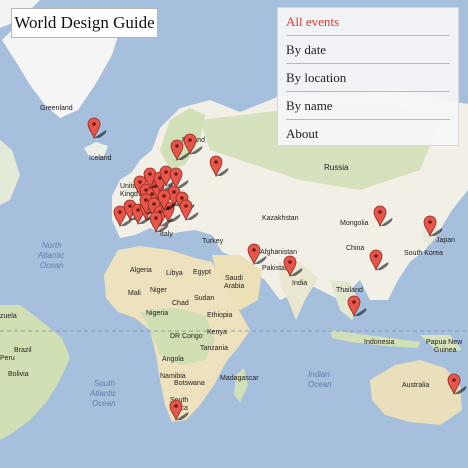 The height and width of the screenshot is (468, 468). Describe the element at coordinates (141, 270) in the screenshot. I see `label-algeria: Algeria` at that location.